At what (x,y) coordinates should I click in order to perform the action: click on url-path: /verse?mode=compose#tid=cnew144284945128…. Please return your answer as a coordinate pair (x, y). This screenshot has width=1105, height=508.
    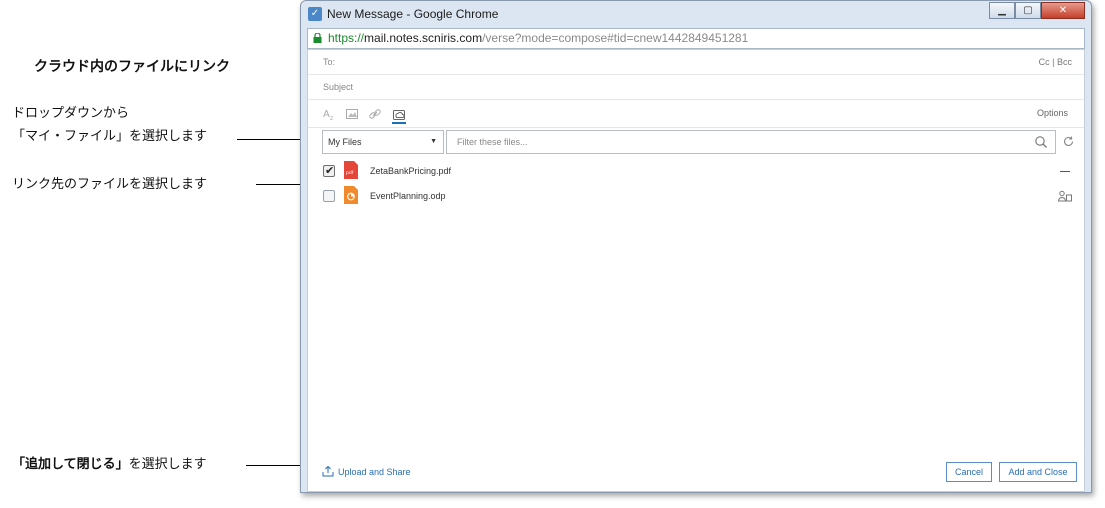
    Looking at the image, I should click on (615, 38).